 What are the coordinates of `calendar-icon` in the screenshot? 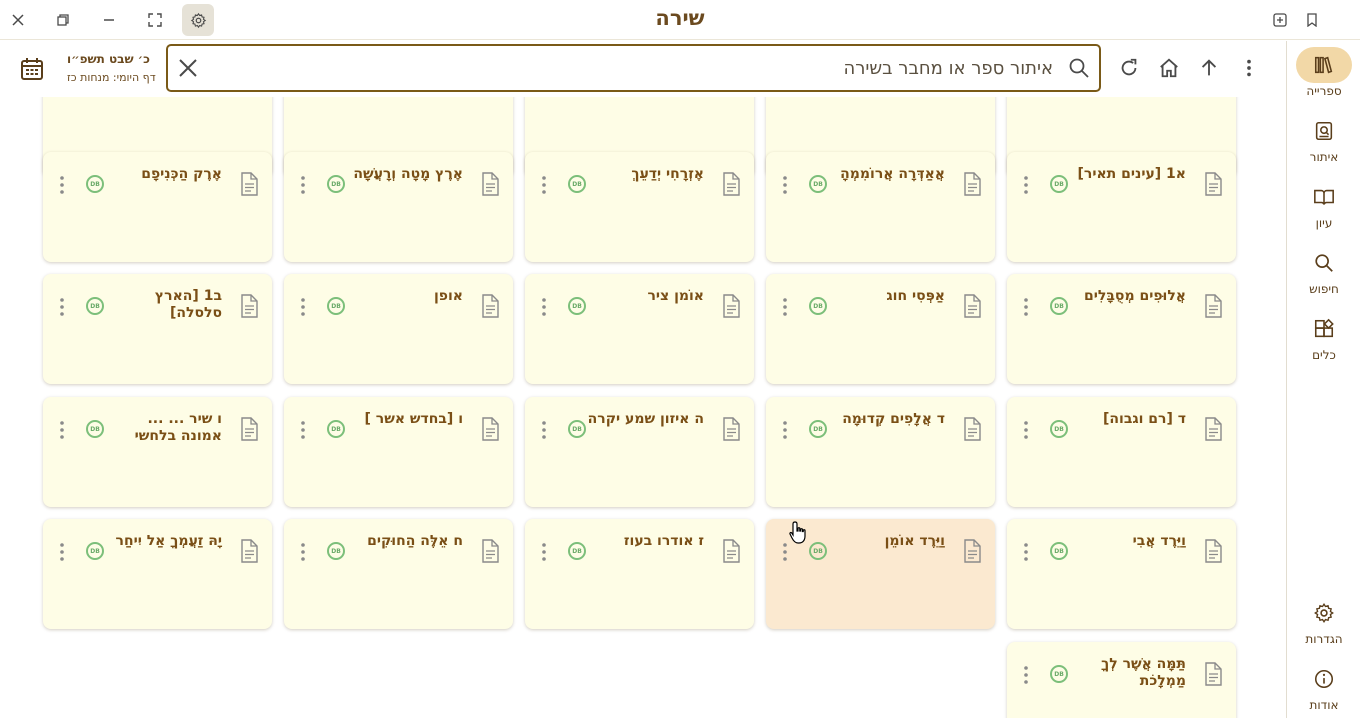 It's located at (32, 69).